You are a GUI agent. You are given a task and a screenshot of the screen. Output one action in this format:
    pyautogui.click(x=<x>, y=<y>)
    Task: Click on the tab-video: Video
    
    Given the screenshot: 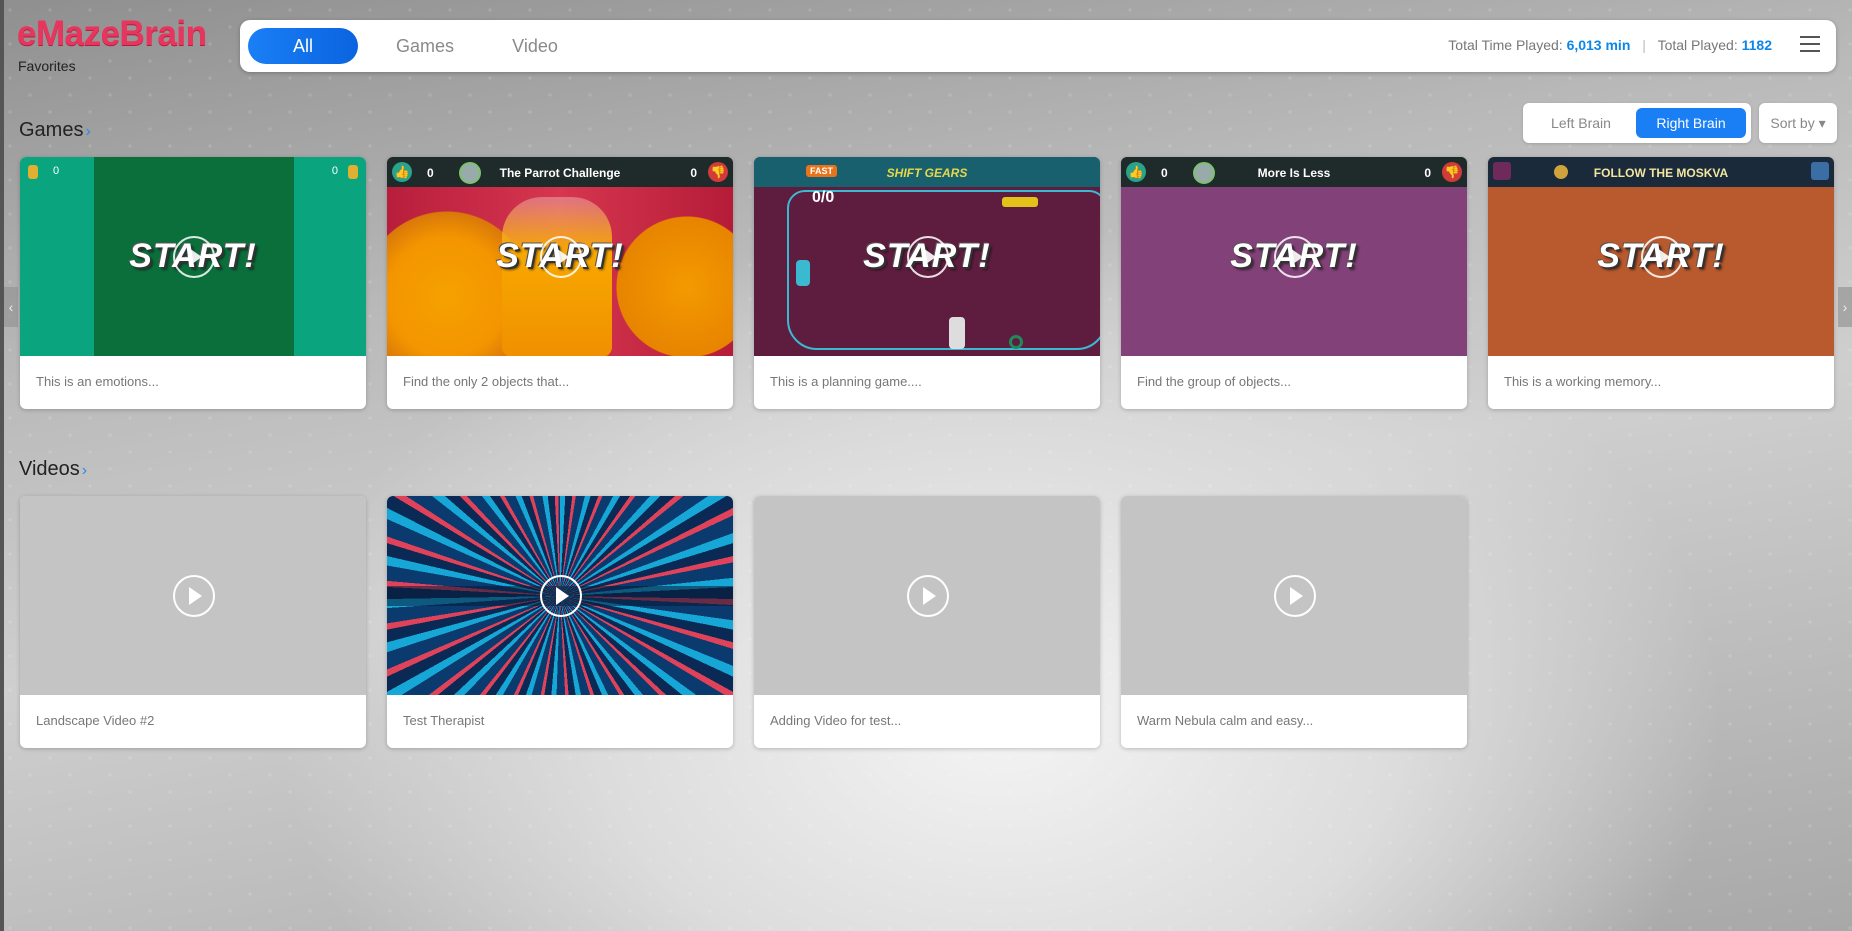 What is the action you would take?
    pyautogui.click(x=535, y=46)
    